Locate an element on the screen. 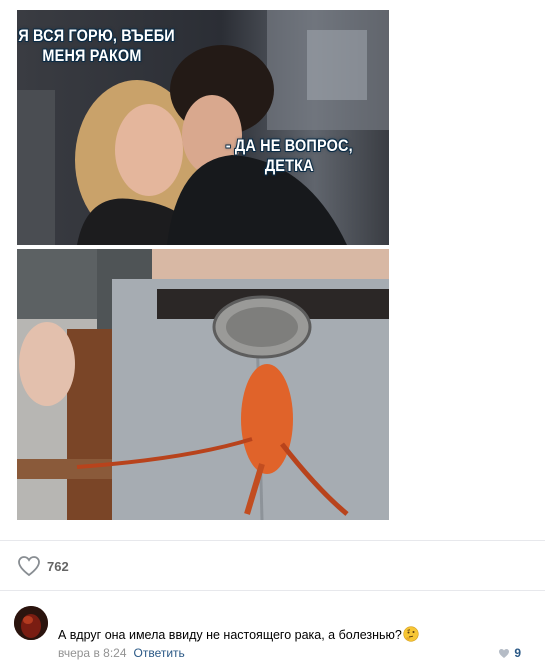 The image size is (545, 662). comment-like-button: 9 is located at coordinates (509, 653).